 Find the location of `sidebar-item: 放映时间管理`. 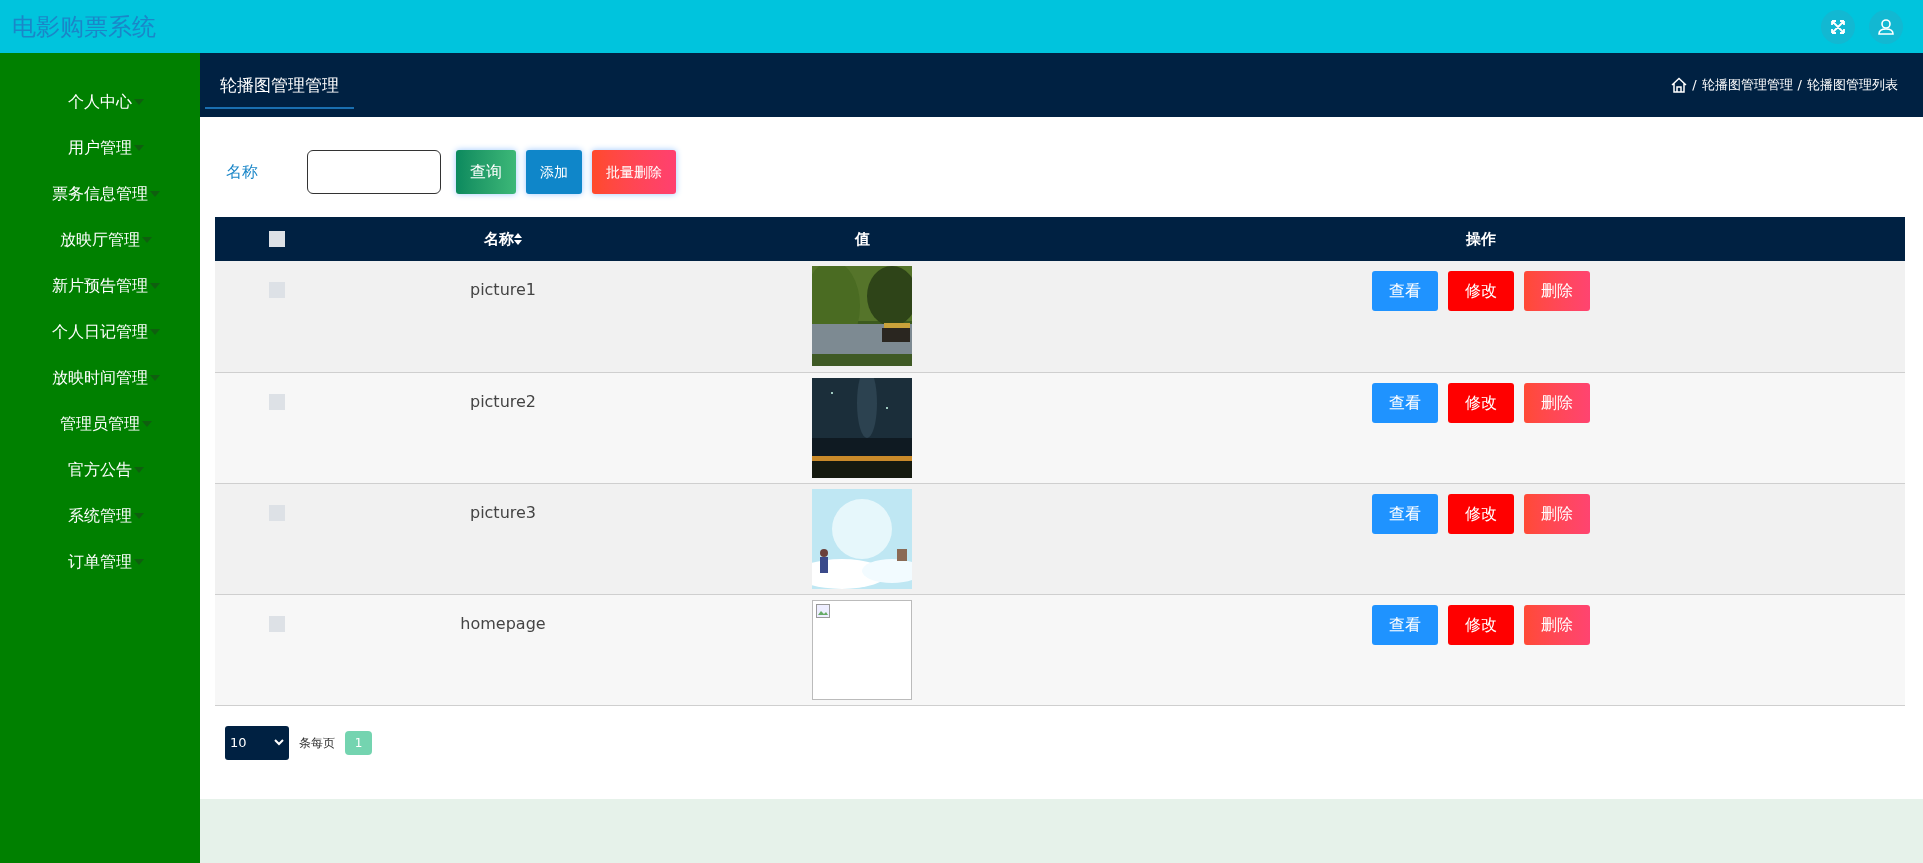

sidebar-item: 放映时间管理 is located at coordinates (100, 378).